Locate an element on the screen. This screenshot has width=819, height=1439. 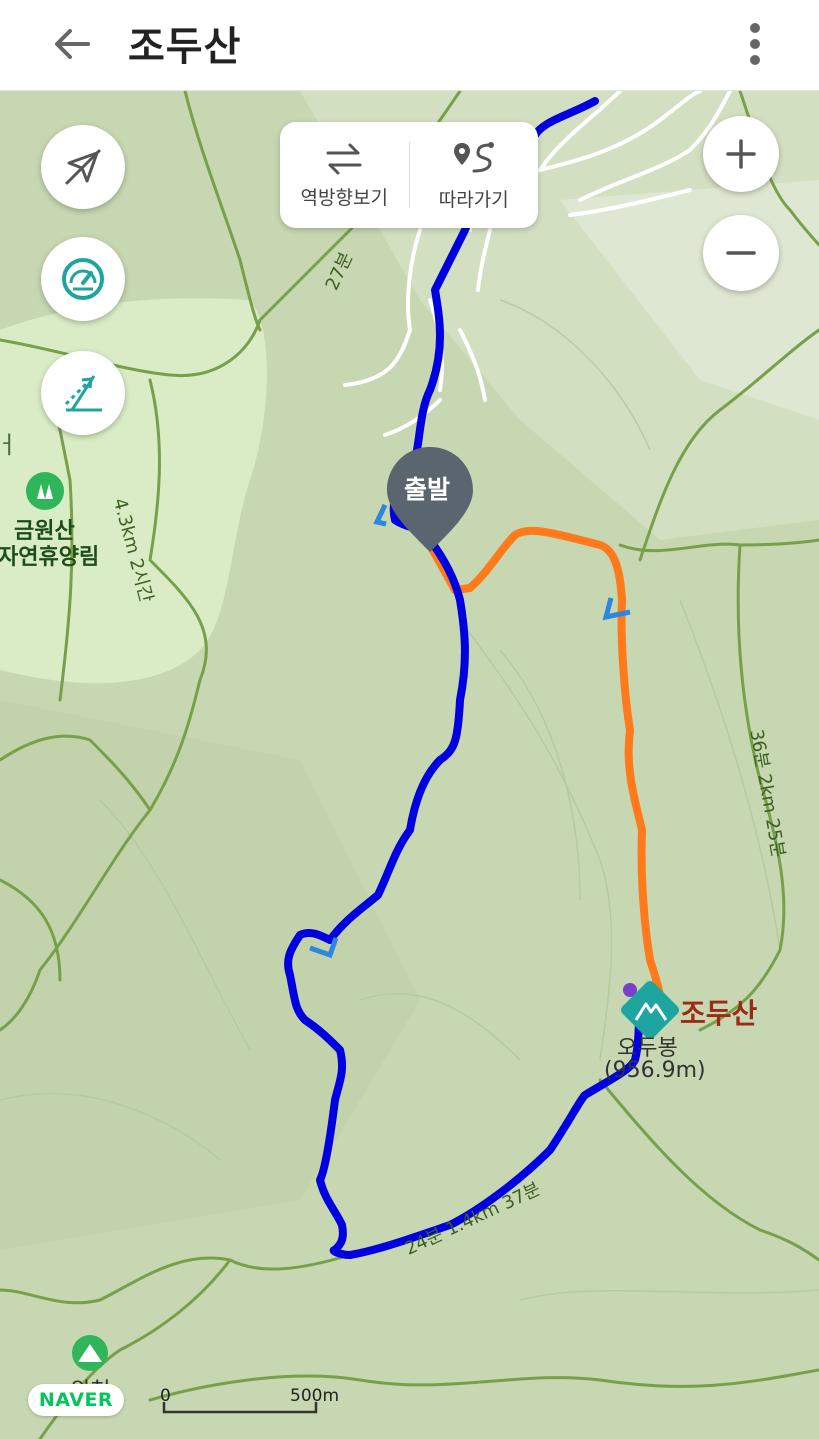
scale-zero-label: 0 is located at coordinates (165, 1396).